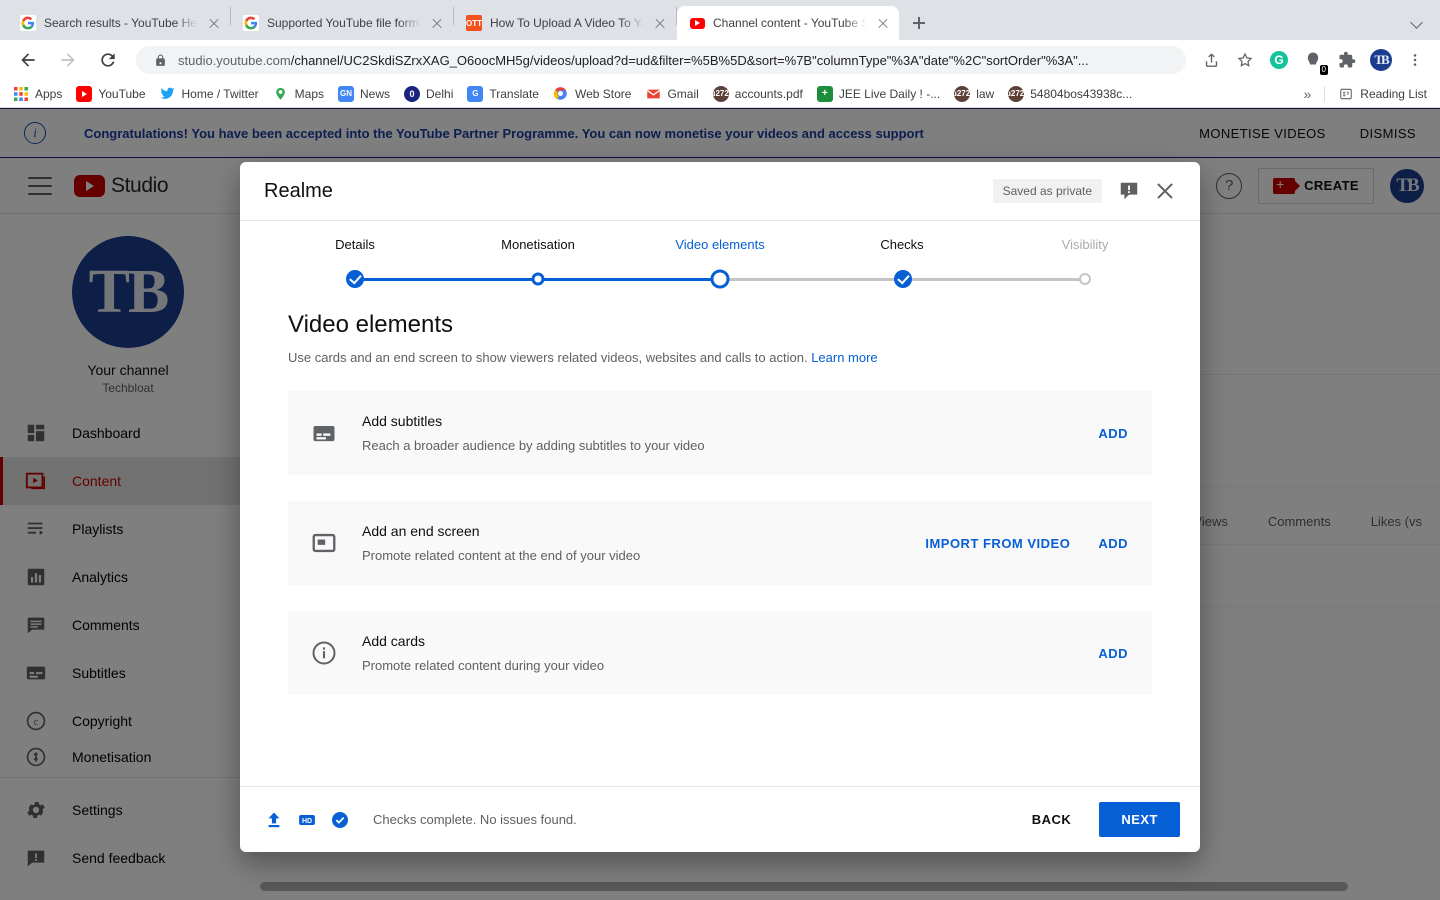  What do you see at coordinates (565, 23) in the screenshot?
I see `browser-tab-3: OTT How To Upload A Video To You` at bounding box center [565, 23].